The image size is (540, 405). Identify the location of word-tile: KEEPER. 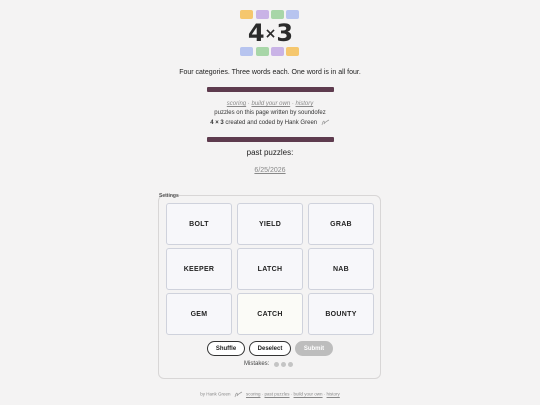
(199, 269).